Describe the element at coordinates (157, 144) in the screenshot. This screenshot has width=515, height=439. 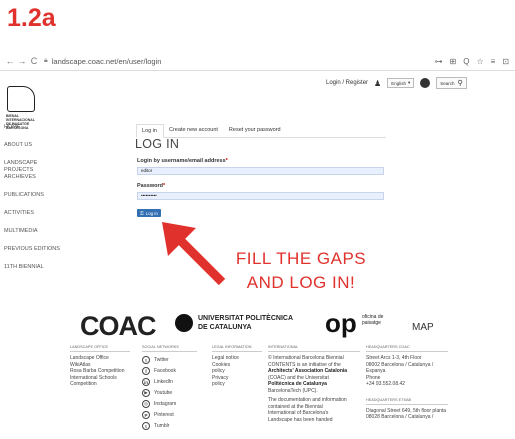
I see `page-title: LOG IN` at that location.